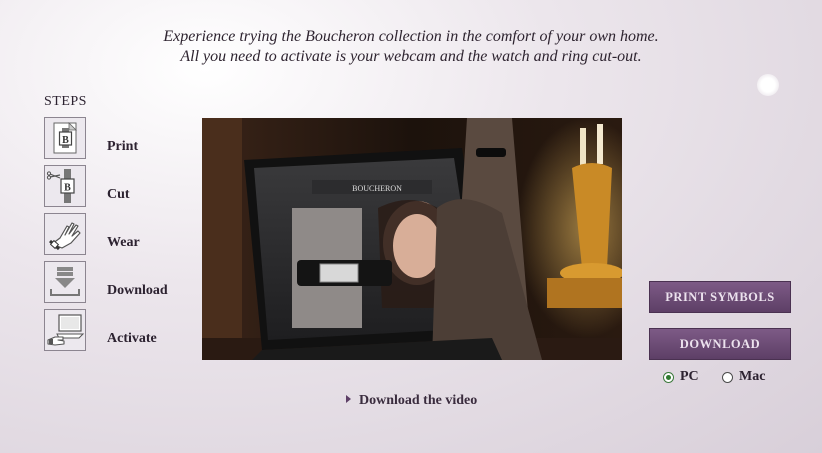 This screenshot has width=822, height=453. What do you see at coordinates (137, 290) in the screenshot?
I see `step-label: Download` at bounding box center [137, 290].